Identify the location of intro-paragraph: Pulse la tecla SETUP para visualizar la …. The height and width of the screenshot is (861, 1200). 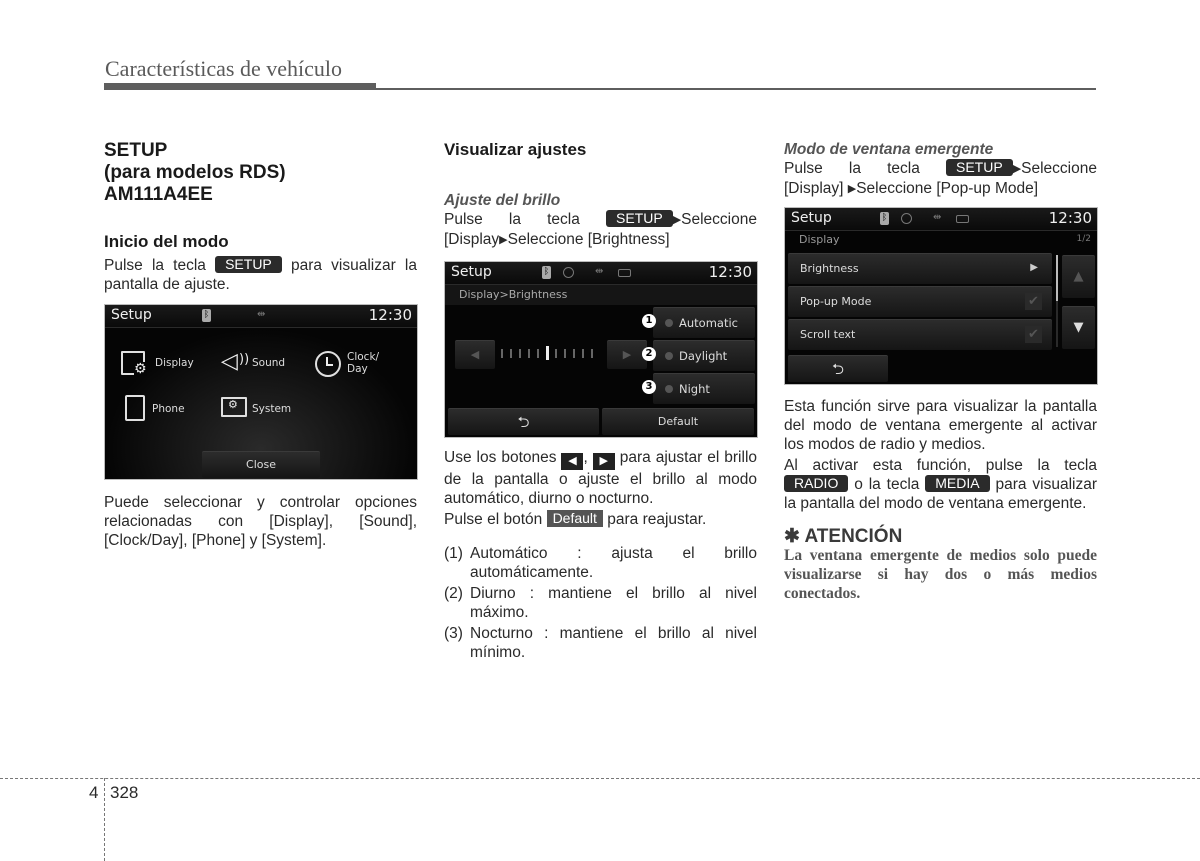
(260, 275).